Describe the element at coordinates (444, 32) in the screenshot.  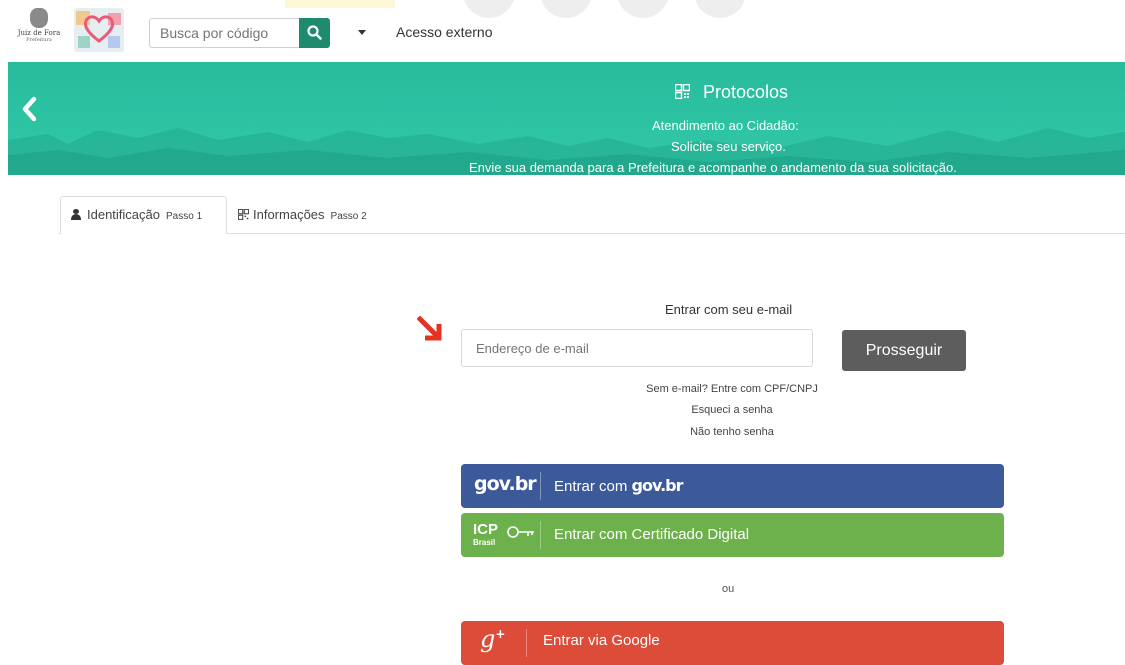
I see `external-access-link: Acesso externo` at that location.